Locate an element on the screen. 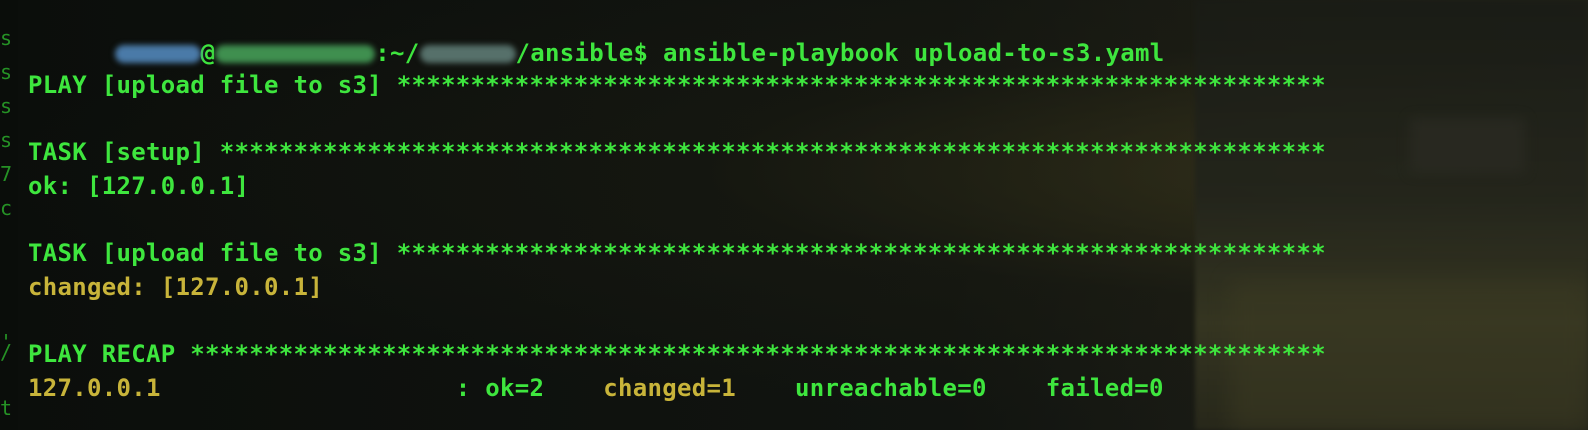  gutter-glyph: 7 is located at coordinates (6, 174).